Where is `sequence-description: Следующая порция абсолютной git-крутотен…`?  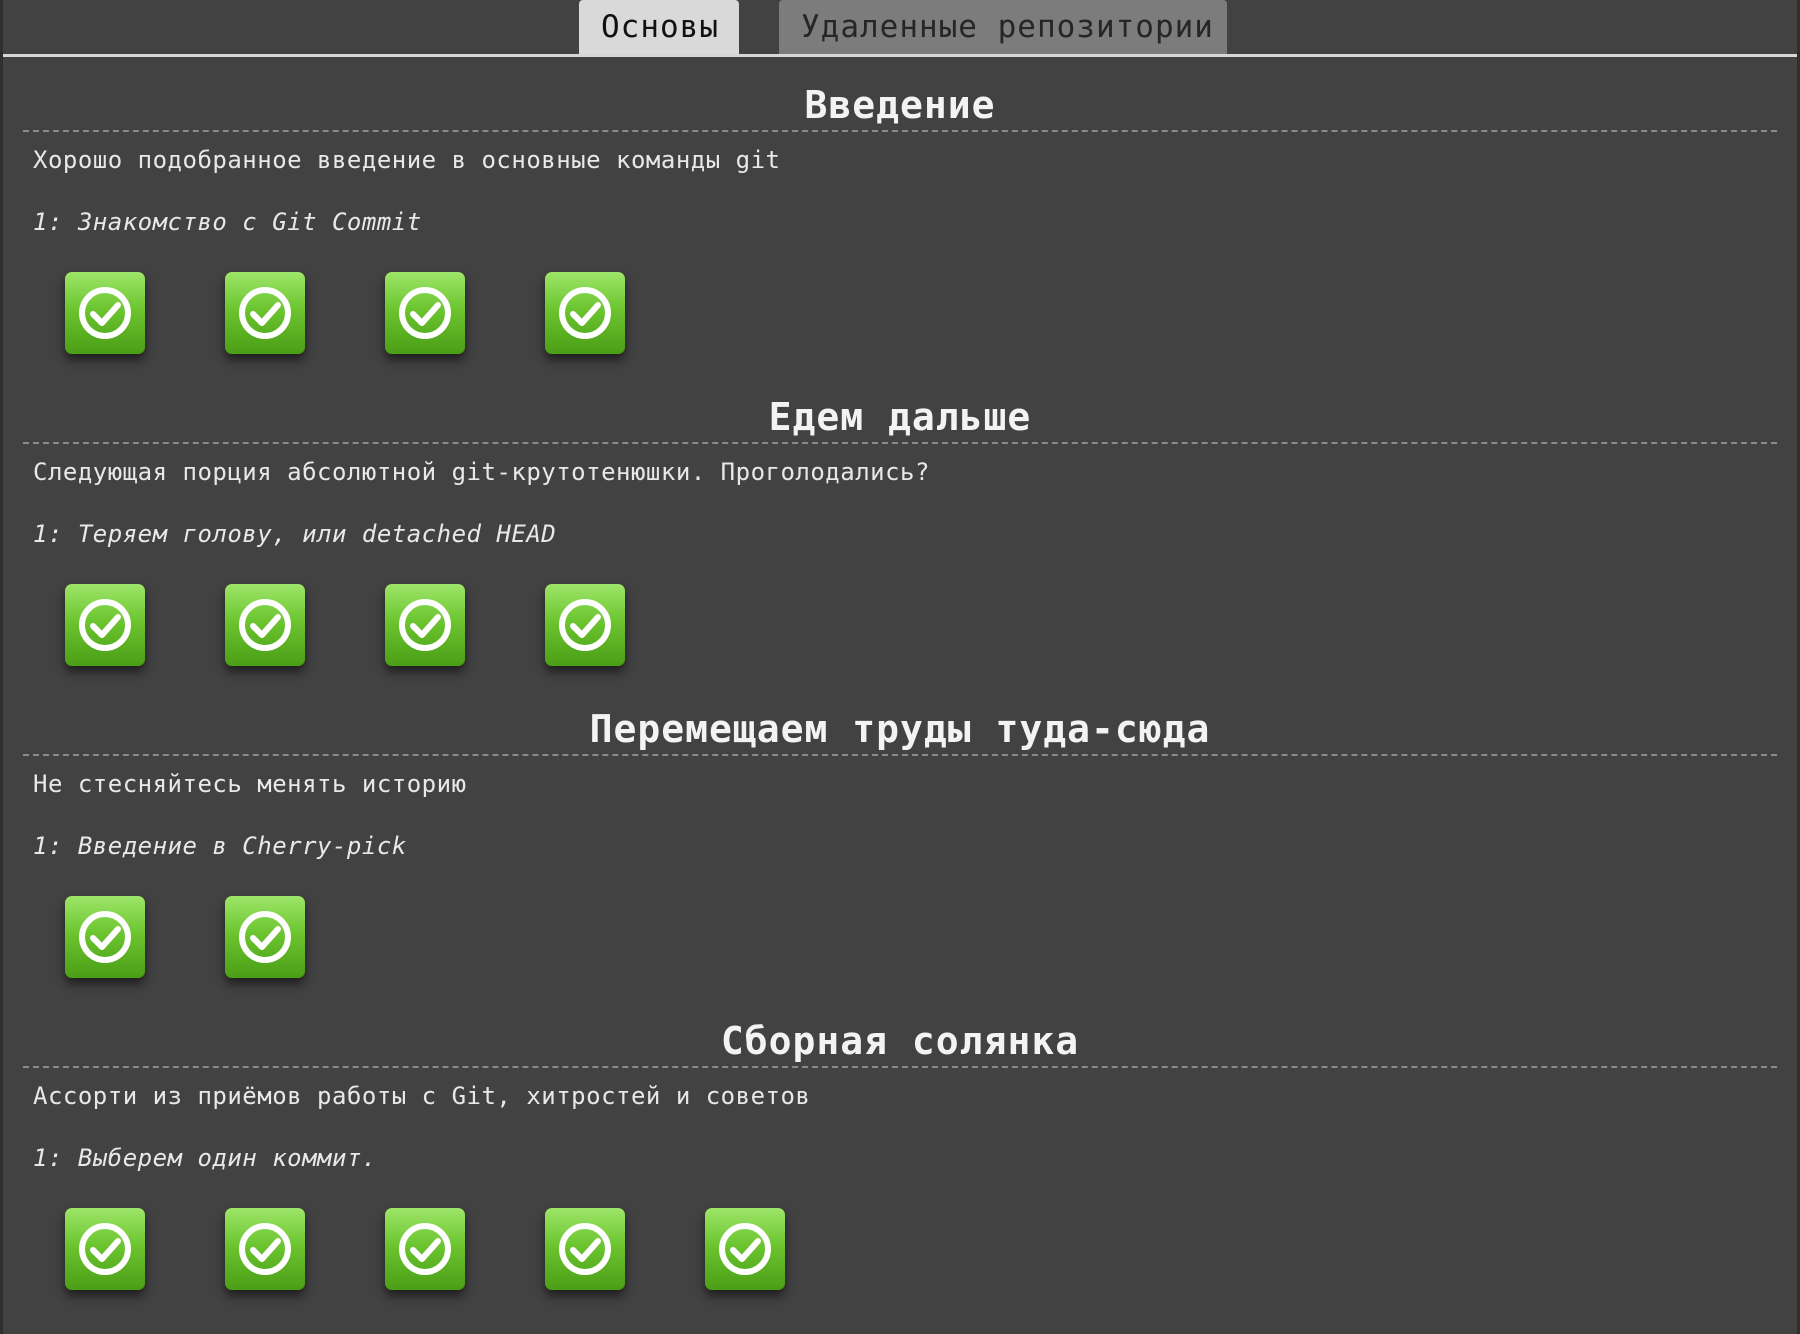 sequence-description: Следующая порция абсолютной git-крутотен… is located at coordinates (481, 472).